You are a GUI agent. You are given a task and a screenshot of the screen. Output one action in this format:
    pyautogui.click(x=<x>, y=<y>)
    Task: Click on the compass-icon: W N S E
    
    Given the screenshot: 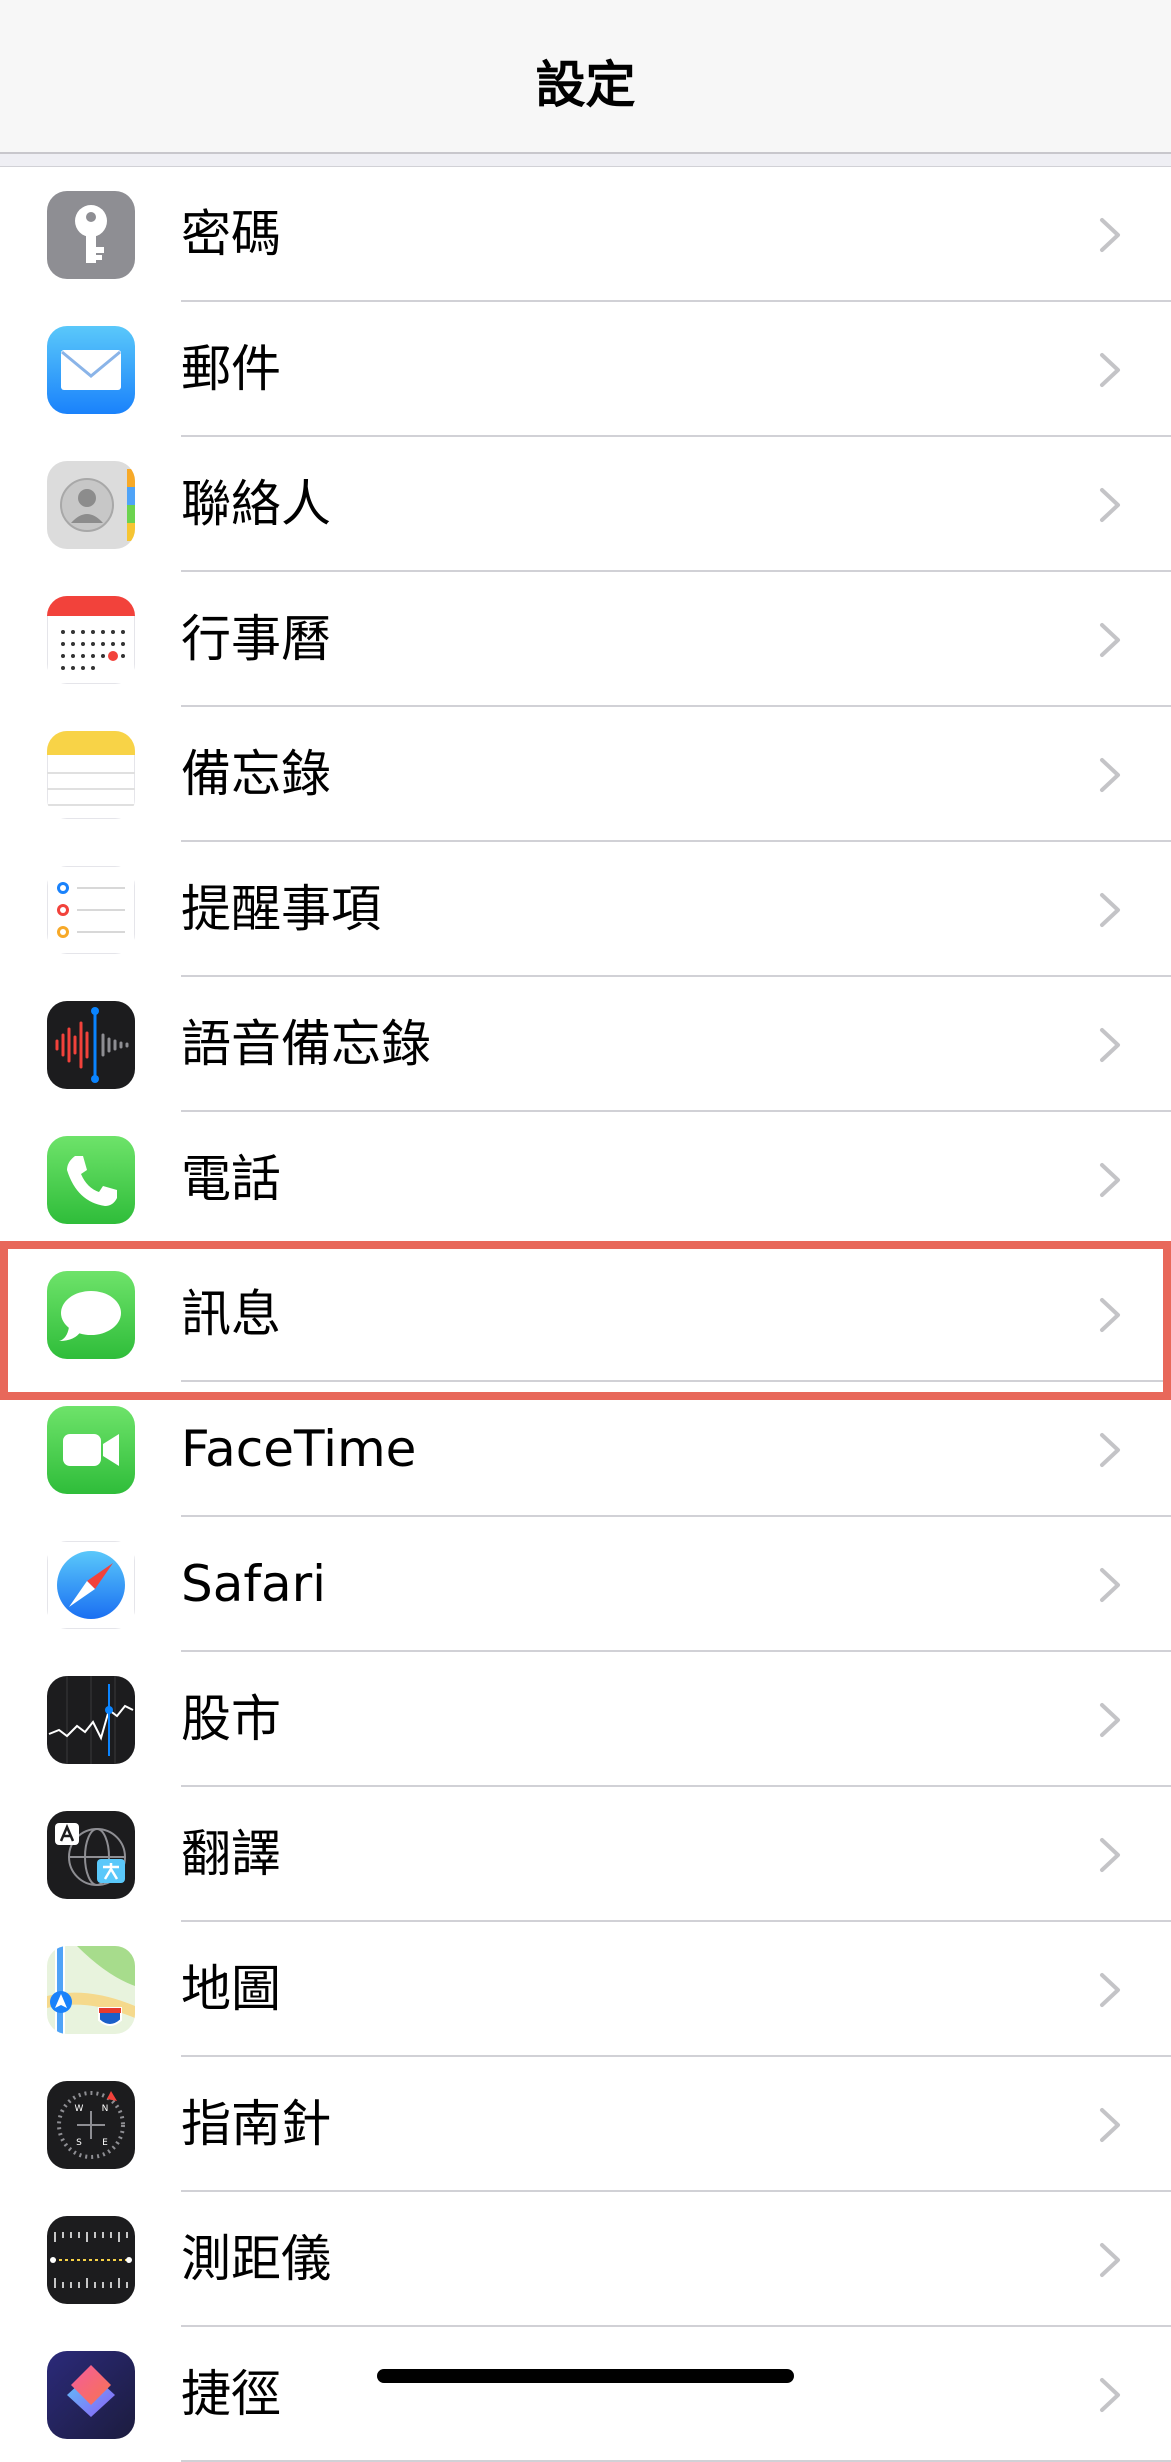 What is the action you would take?
    pyautogui.click(x=91, y=2125)
    